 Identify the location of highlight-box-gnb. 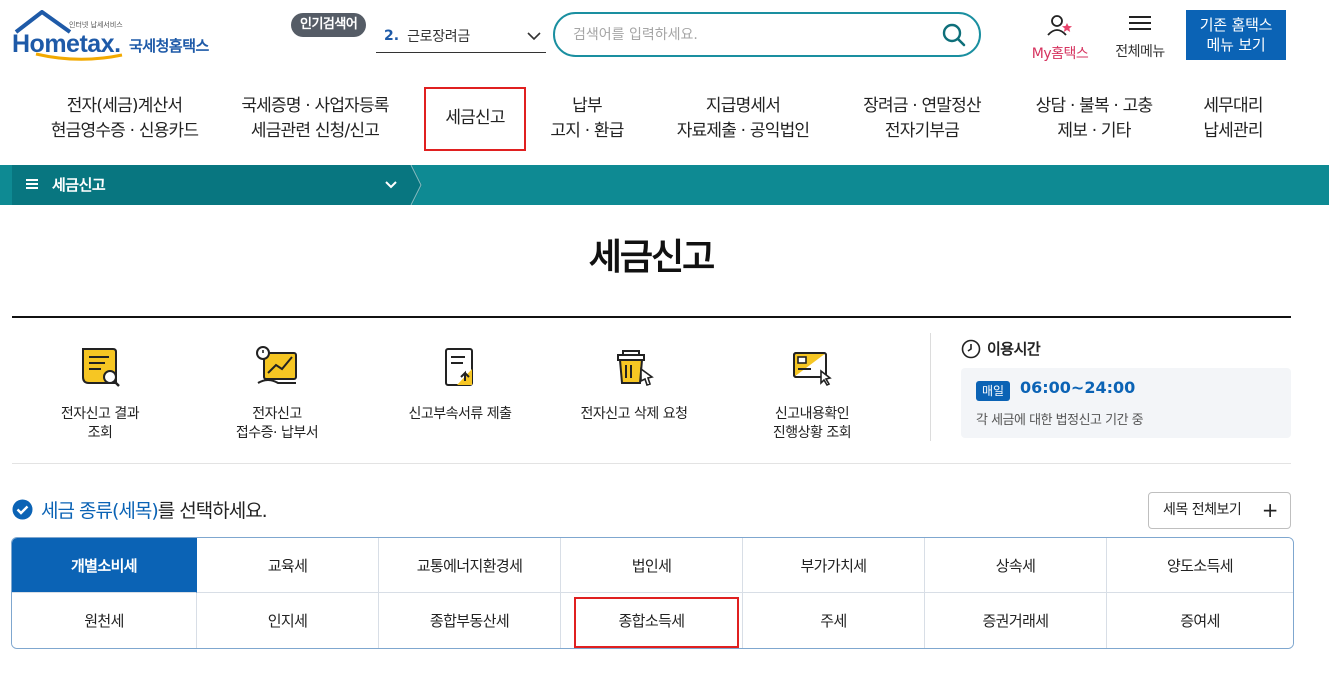
(475, 119).